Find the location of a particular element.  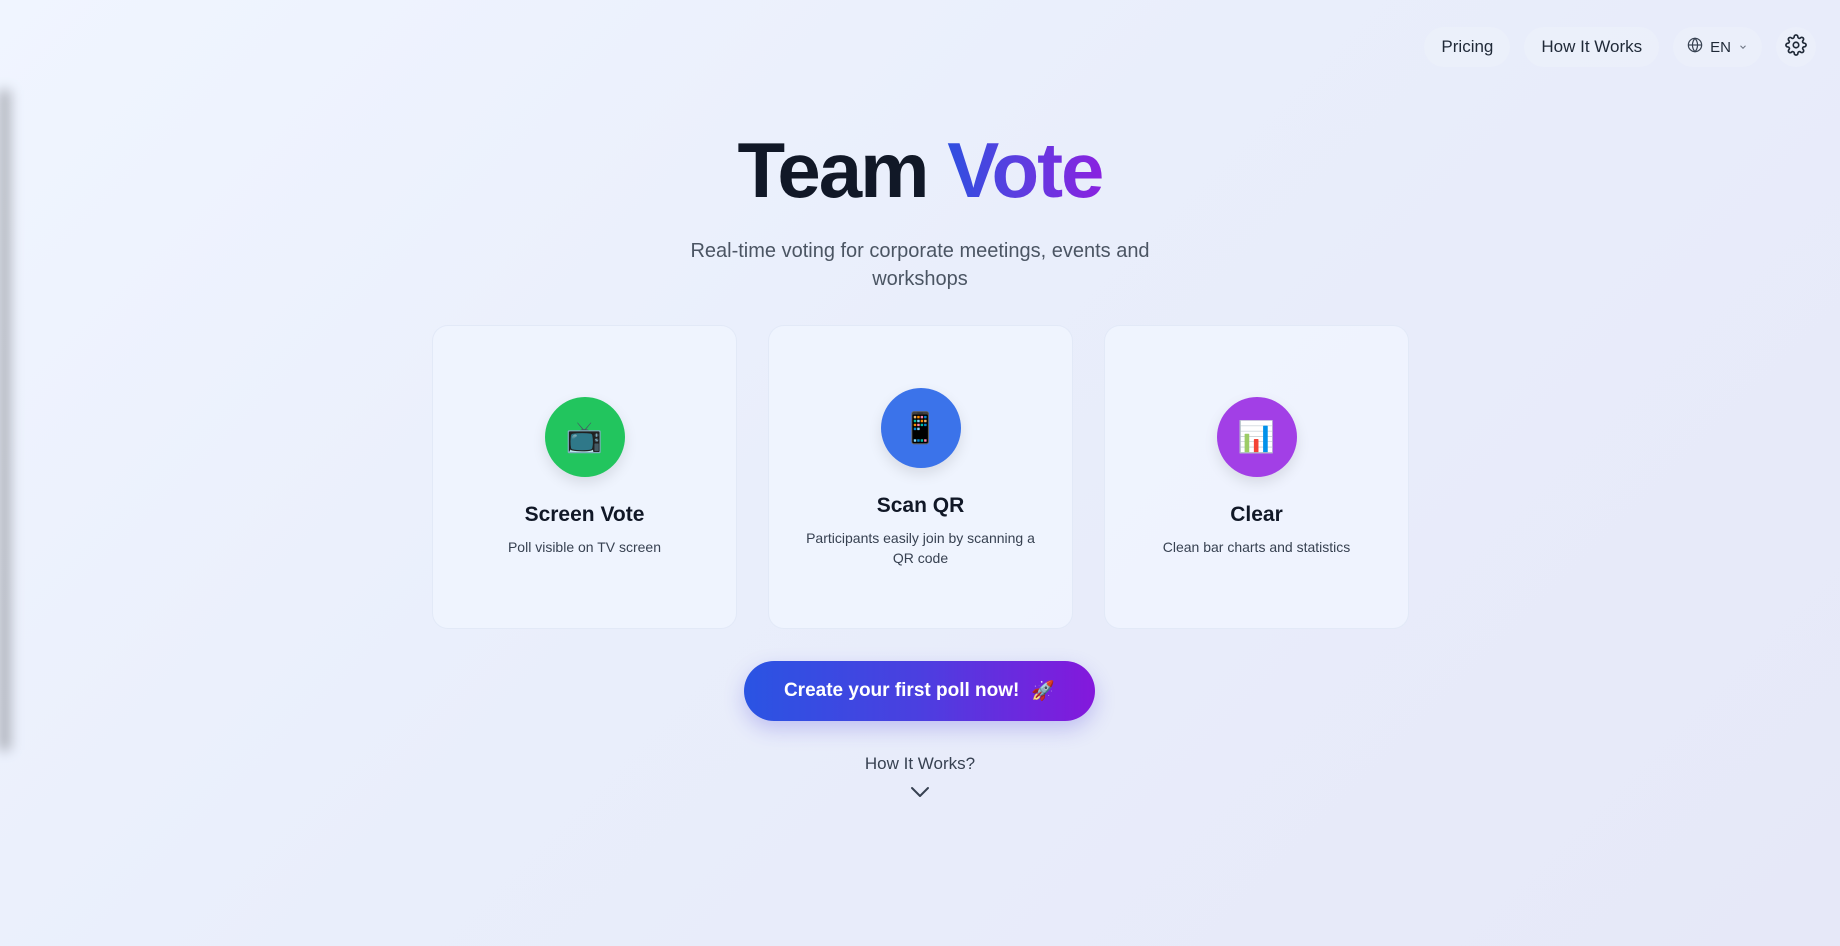

mobile-phone-icon: 📱 is located at coordinates (920, 428).